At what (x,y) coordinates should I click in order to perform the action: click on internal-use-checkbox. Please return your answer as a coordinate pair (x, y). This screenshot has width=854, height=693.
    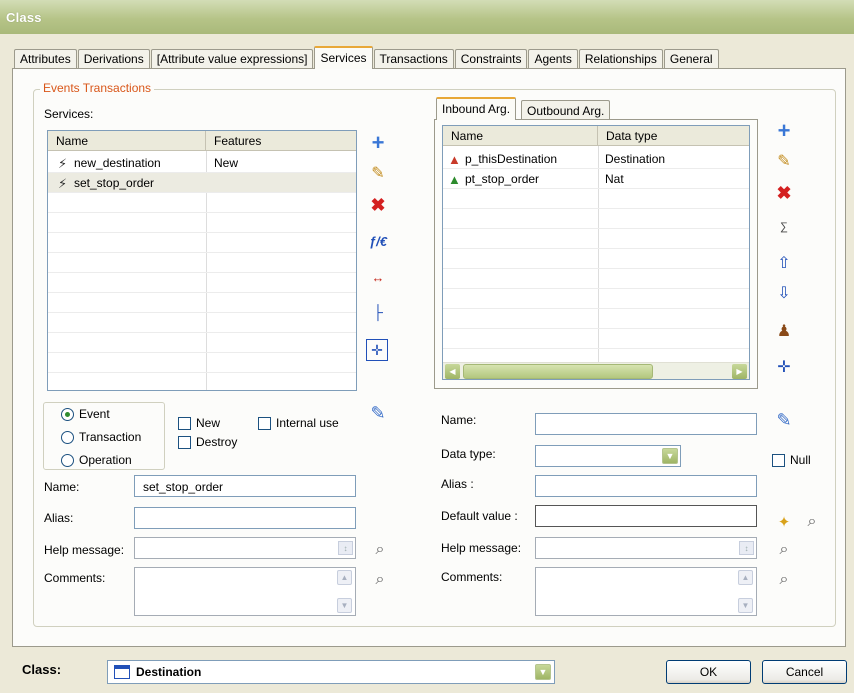
    Looking at the image, I should click on (264, 423).